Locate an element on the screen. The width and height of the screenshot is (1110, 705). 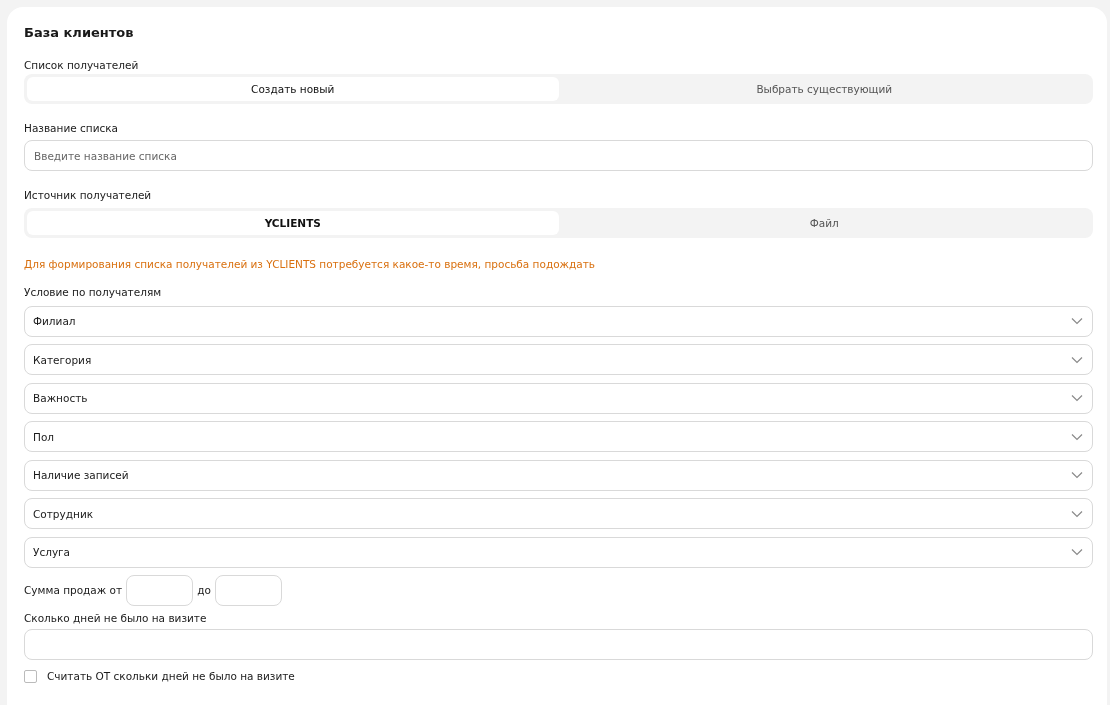
days-field is located at coordinates (558, 644).